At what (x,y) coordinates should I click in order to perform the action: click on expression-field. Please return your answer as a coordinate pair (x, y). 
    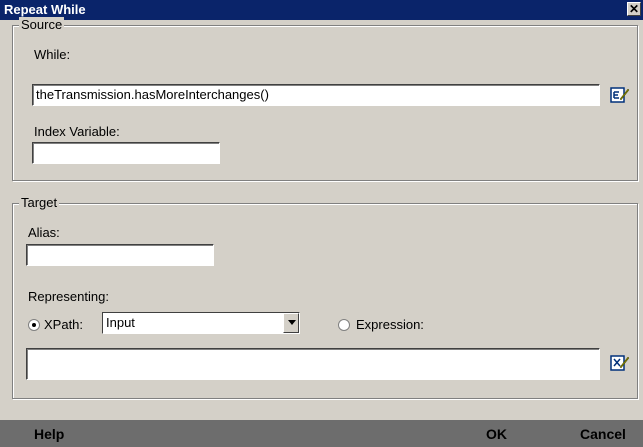
    Looking at the image, I should click on (313, 364).